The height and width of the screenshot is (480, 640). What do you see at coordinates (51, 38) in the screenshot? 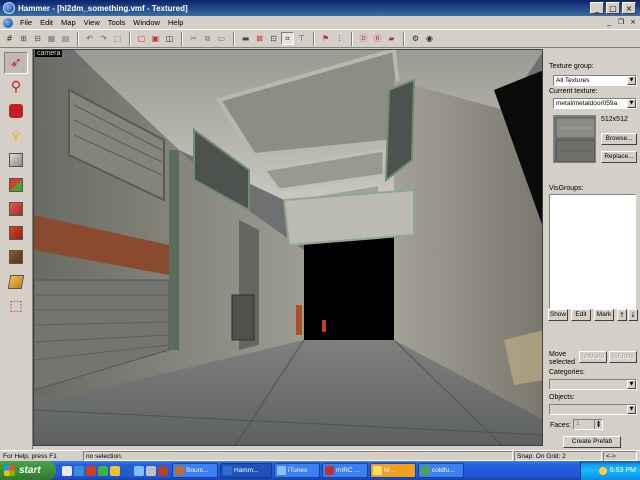
I see `texture-lock-icon: ▦` at bounding box center [51, 38].